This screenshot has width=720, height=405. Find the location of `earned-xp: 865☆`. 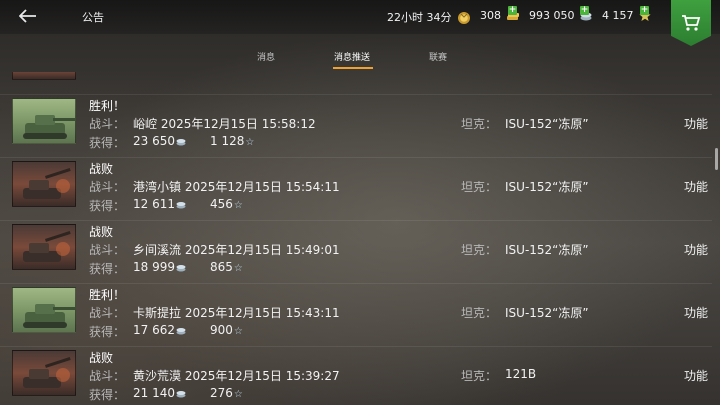

earned-xp: 865☆ is located at coordinates (226, 267).